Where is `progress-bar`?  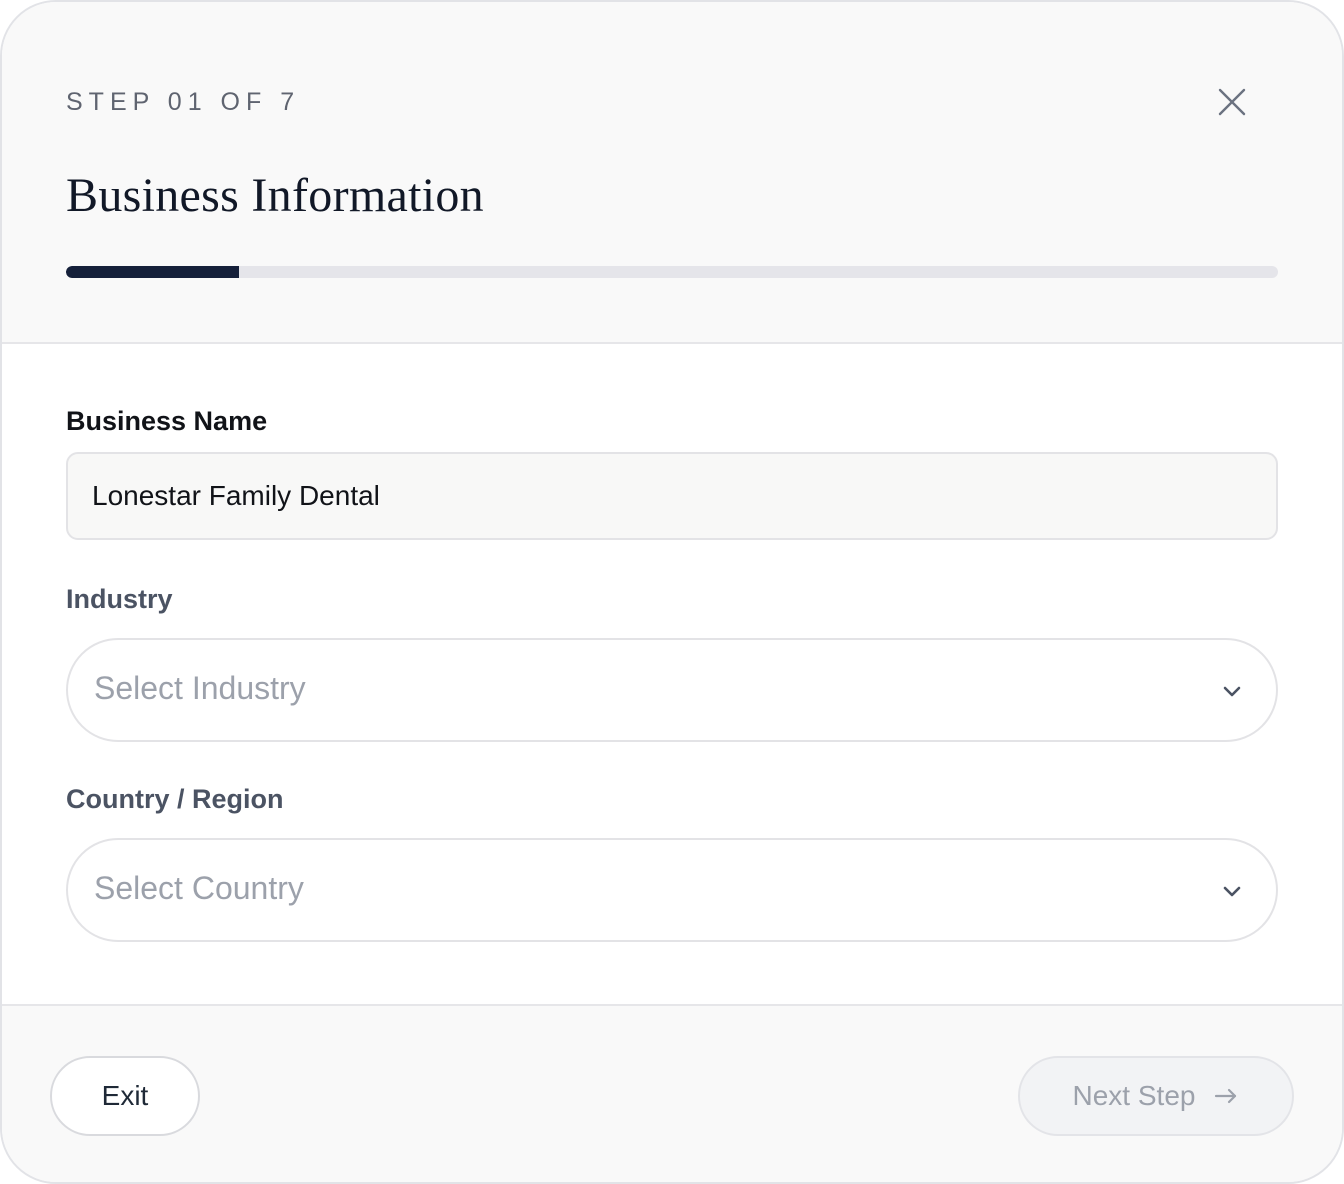
progress-bar is located at coordinates (672, 272).